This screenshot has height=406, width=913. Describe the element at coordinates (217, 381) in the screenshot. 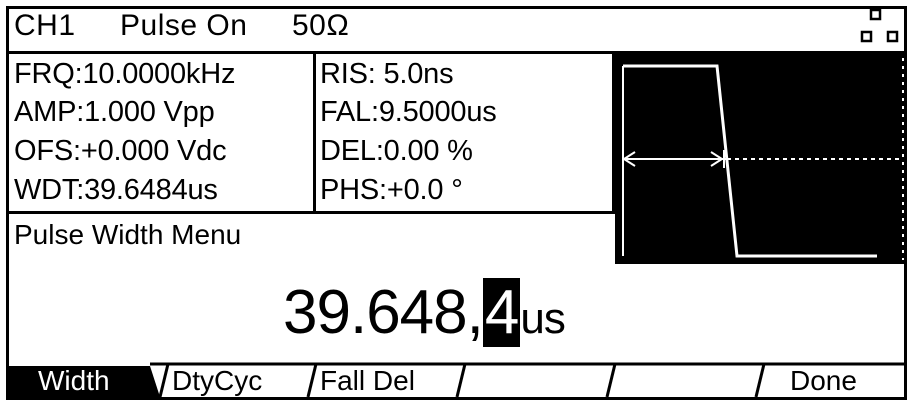

I see `softkey-duty-cycle: DtyCyc` at that location.